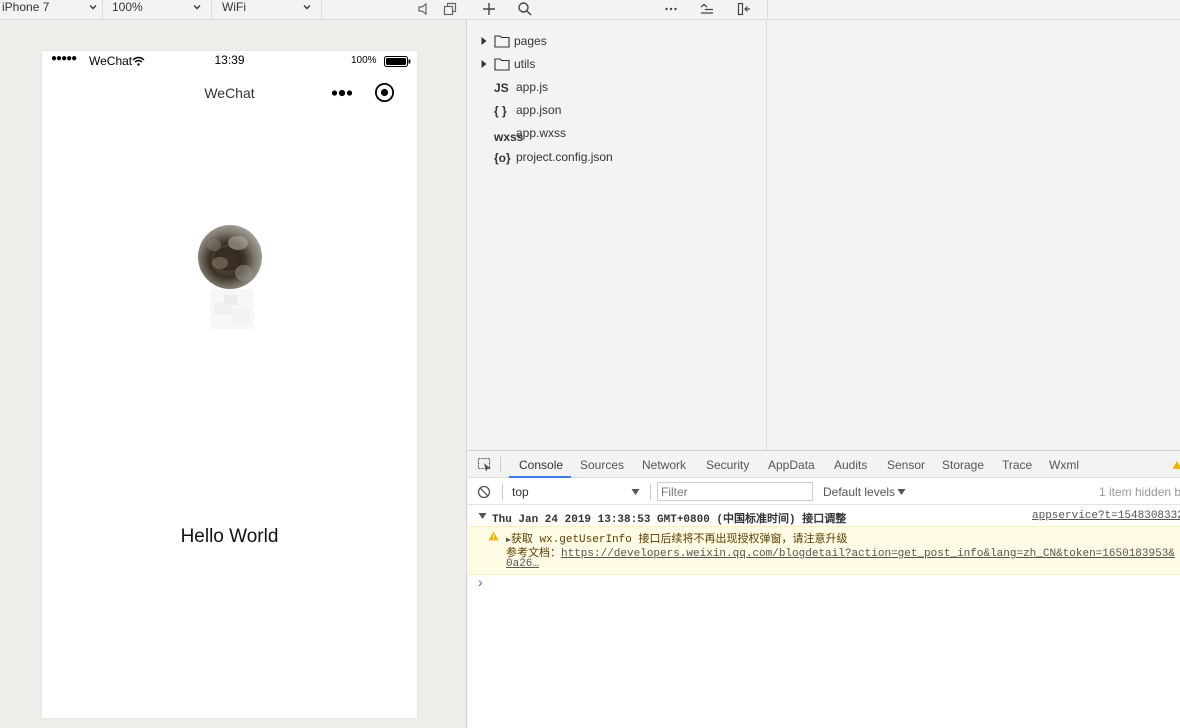  Describe the element at coordinates (384, 92) in the screenshot. I see `close-capsule-icon` at that location.